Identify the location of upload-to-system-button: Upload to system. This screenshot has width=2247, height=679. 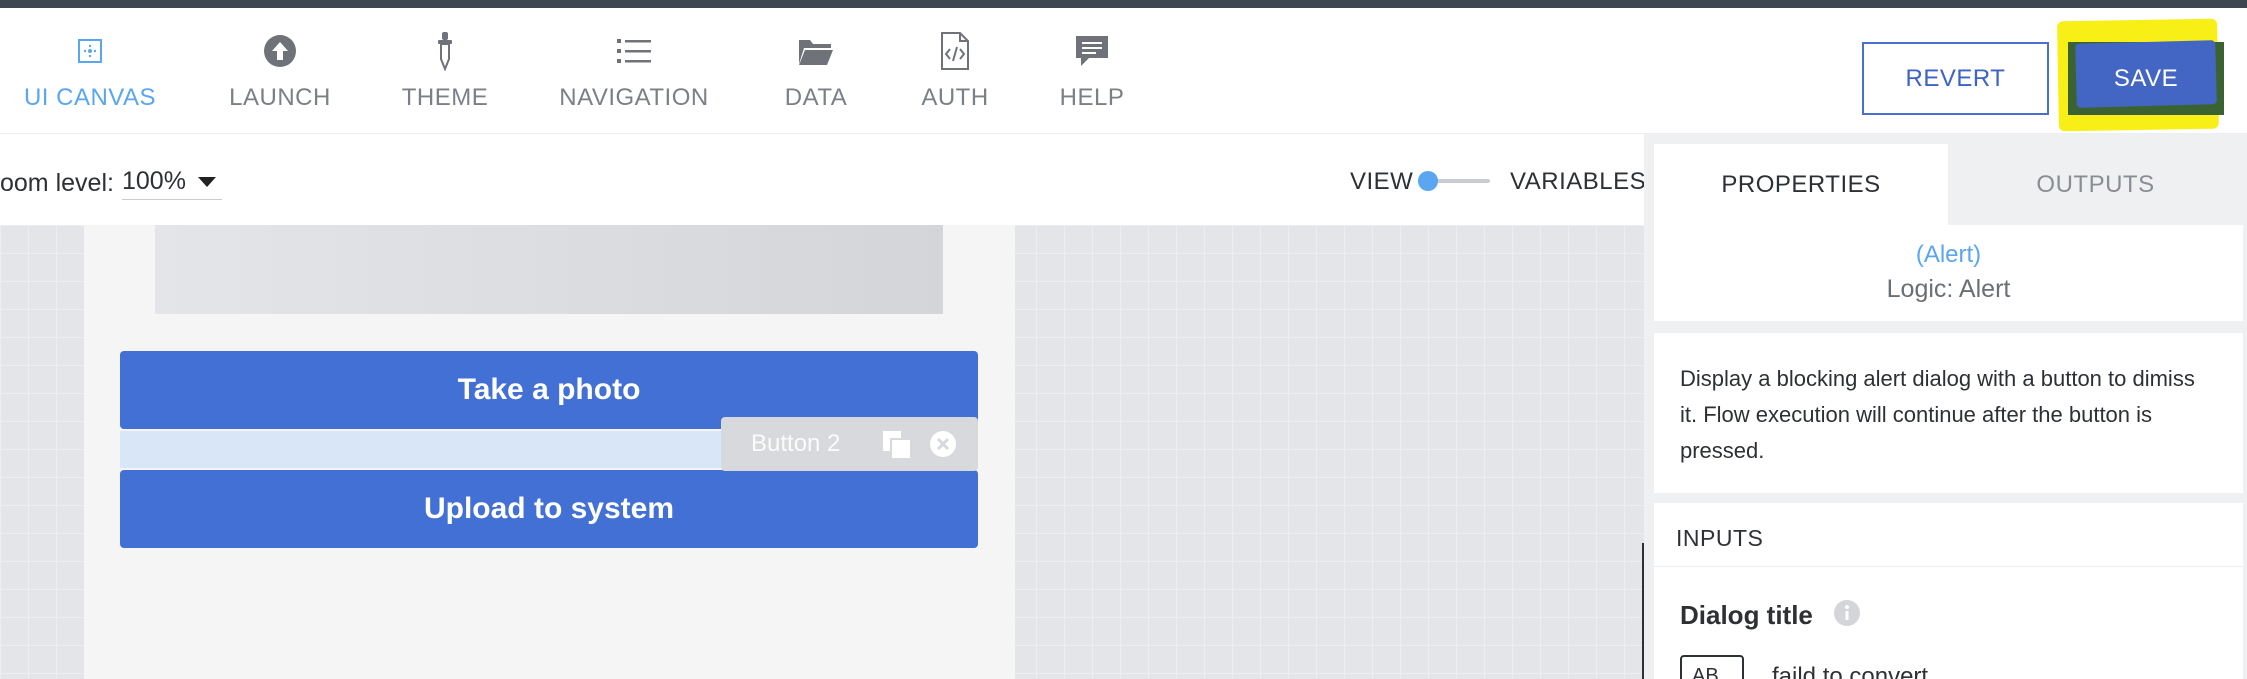
(549, 509).